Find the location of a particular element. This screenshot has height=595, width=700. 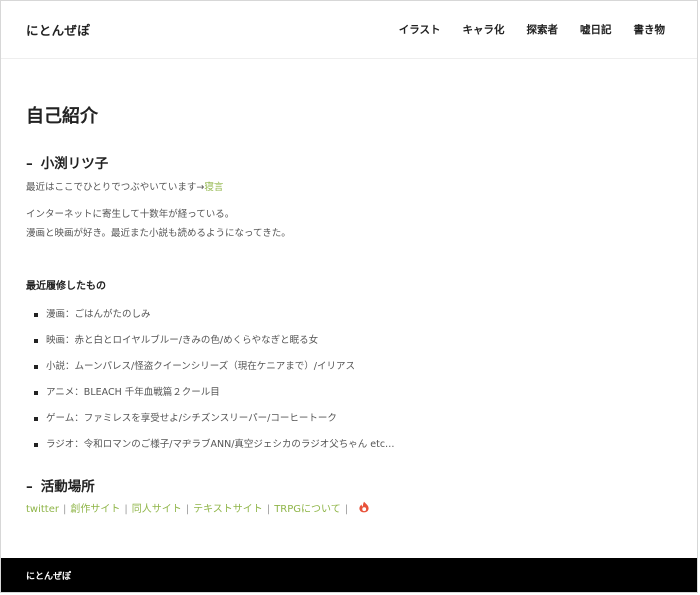

activity-heading-text: 活動場所 is located at coordinates (67, 487).